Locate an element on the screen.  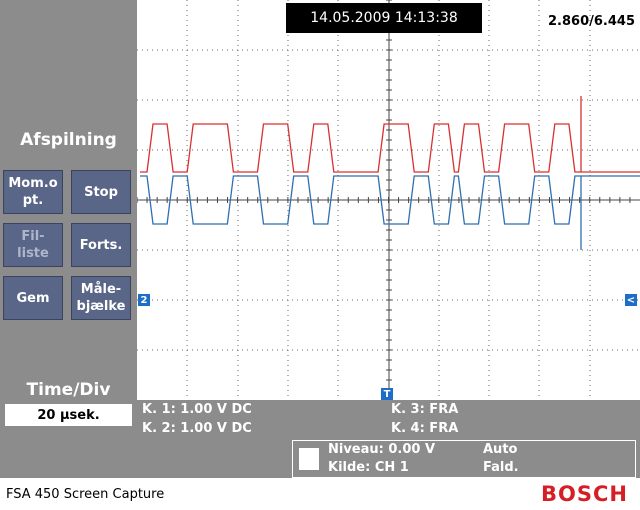
footer: FSA 450 Screen Capture BOSCH is located at coordinates (320, 494).